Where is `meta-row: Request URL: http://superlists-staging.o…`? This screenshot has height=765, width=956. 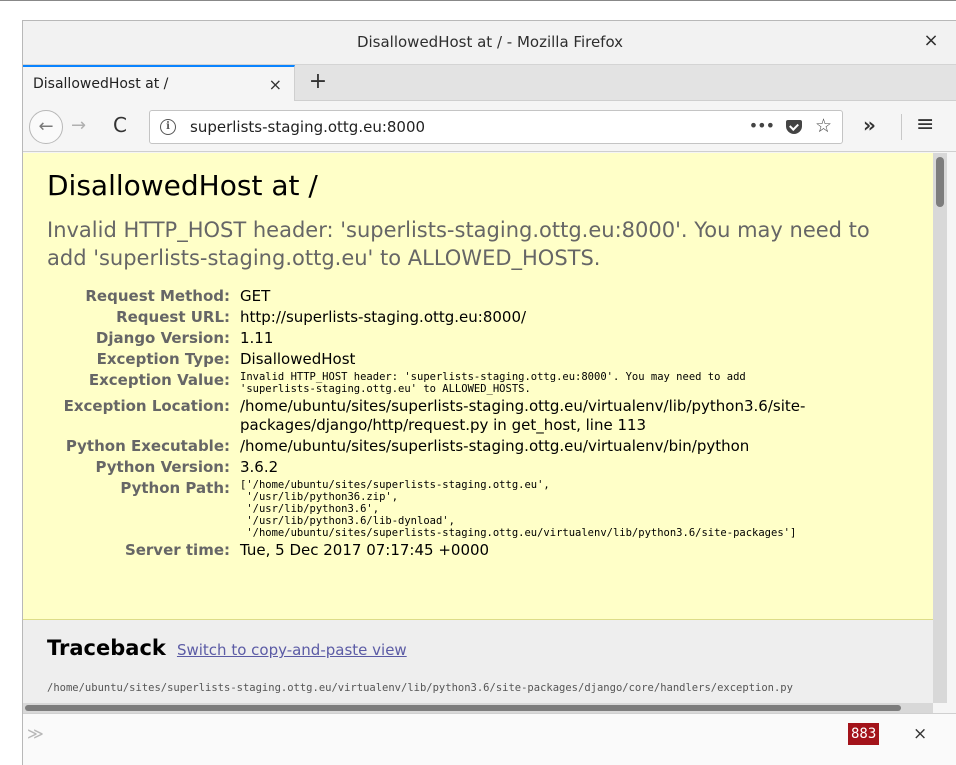
meta-row: Request URL: http://superlists-staging.o… is located at coordinates (453, 317).